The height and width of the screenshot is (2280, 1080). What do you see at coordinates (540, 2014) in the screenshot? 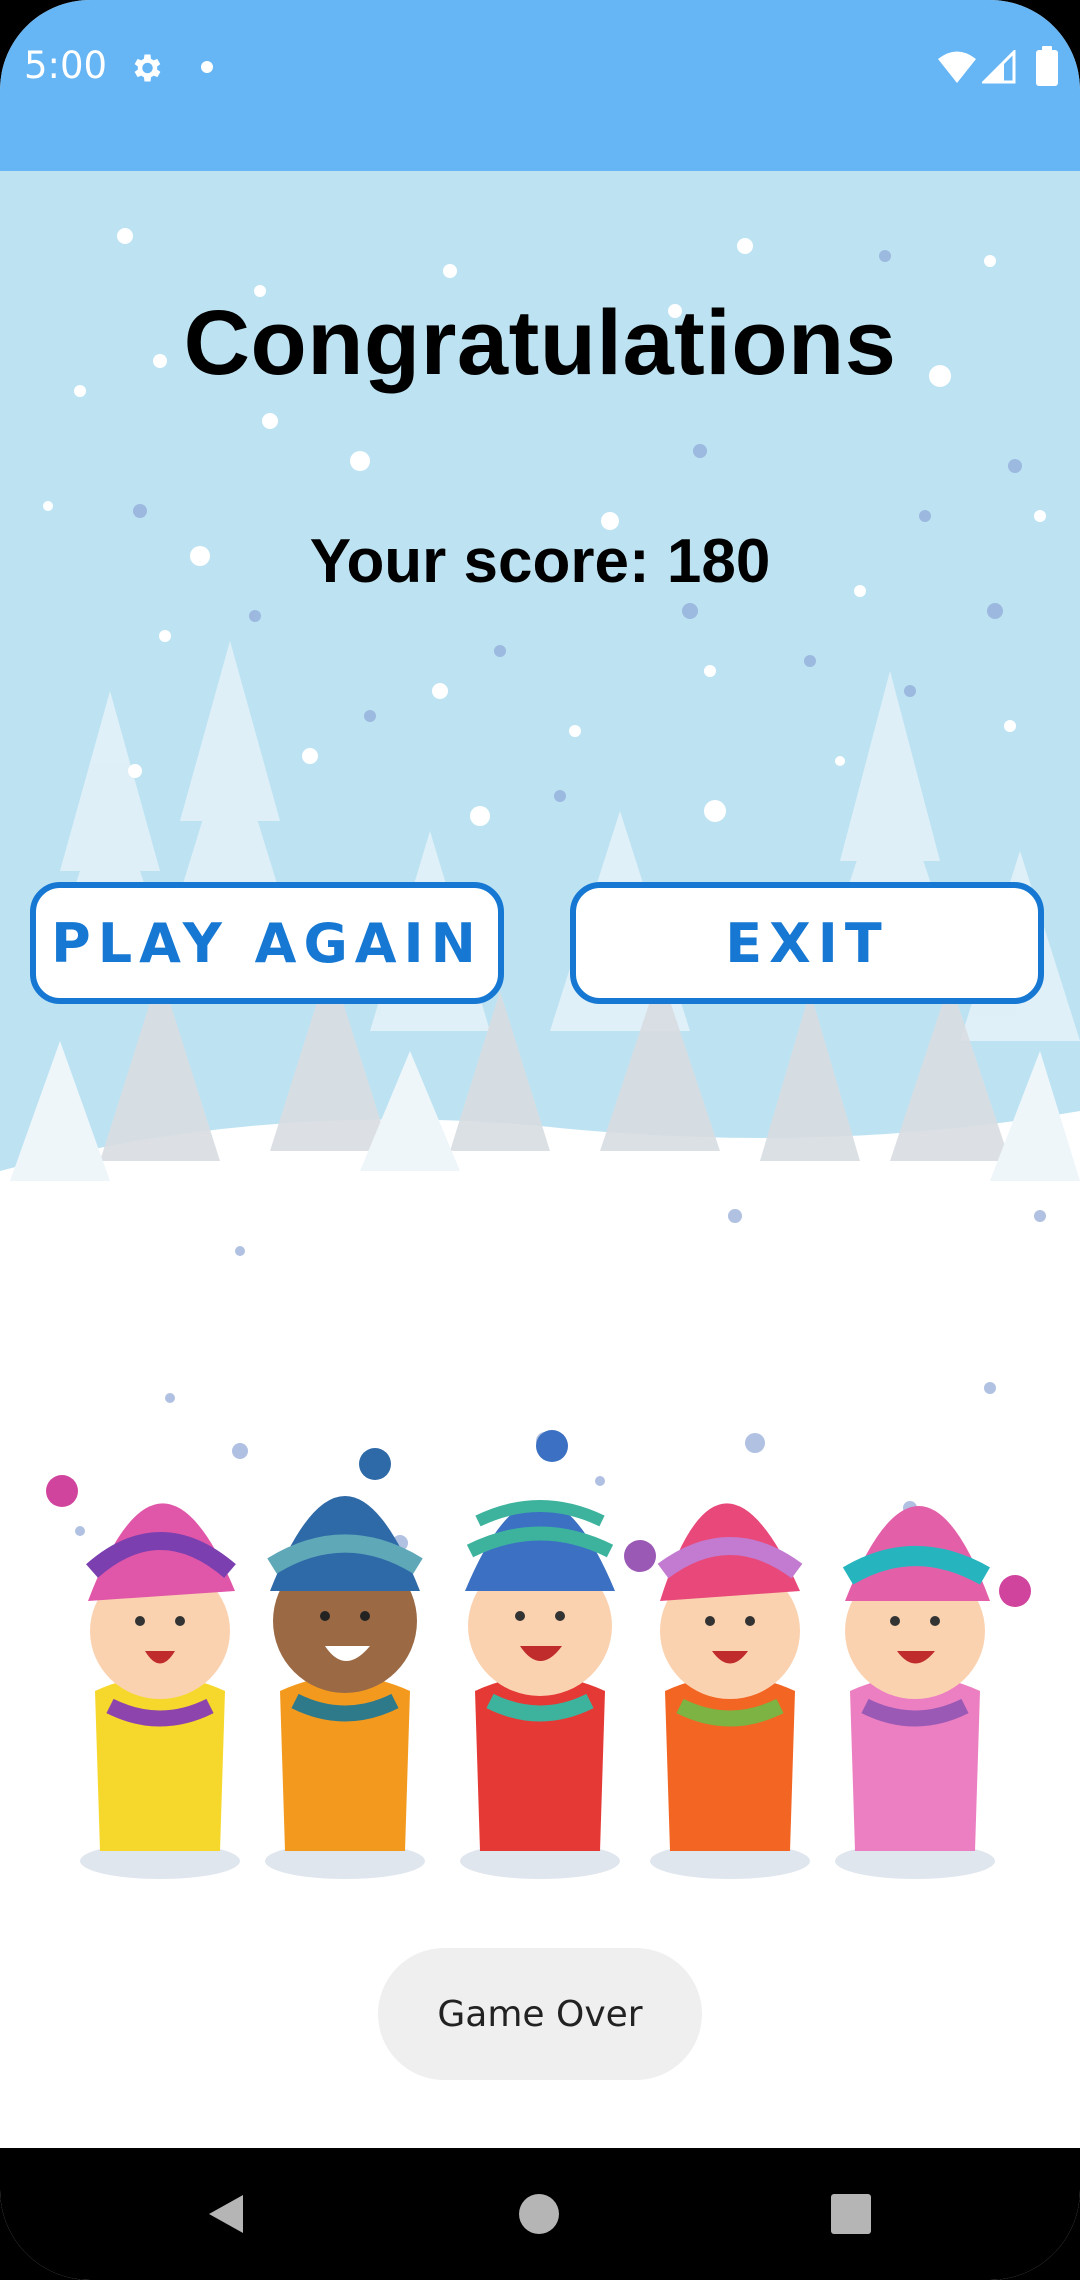
I see `game-over-toast: Game Over` at bounding box center [540, 2014].